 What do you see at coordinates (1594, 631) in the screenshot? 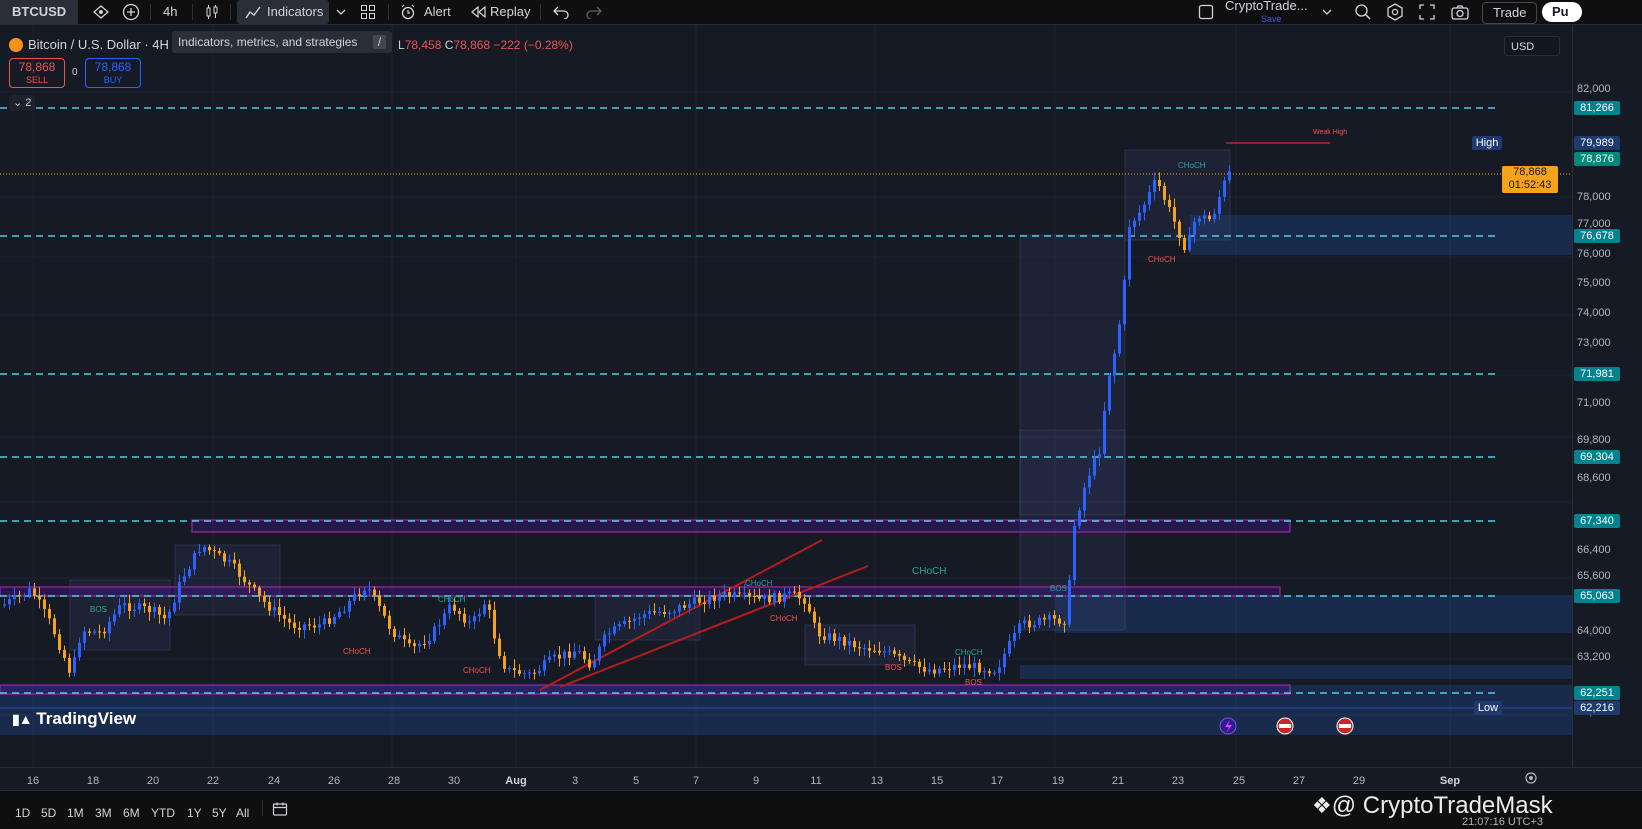
I see `price-tick: 64,000` at bounding box center [1594, 631].